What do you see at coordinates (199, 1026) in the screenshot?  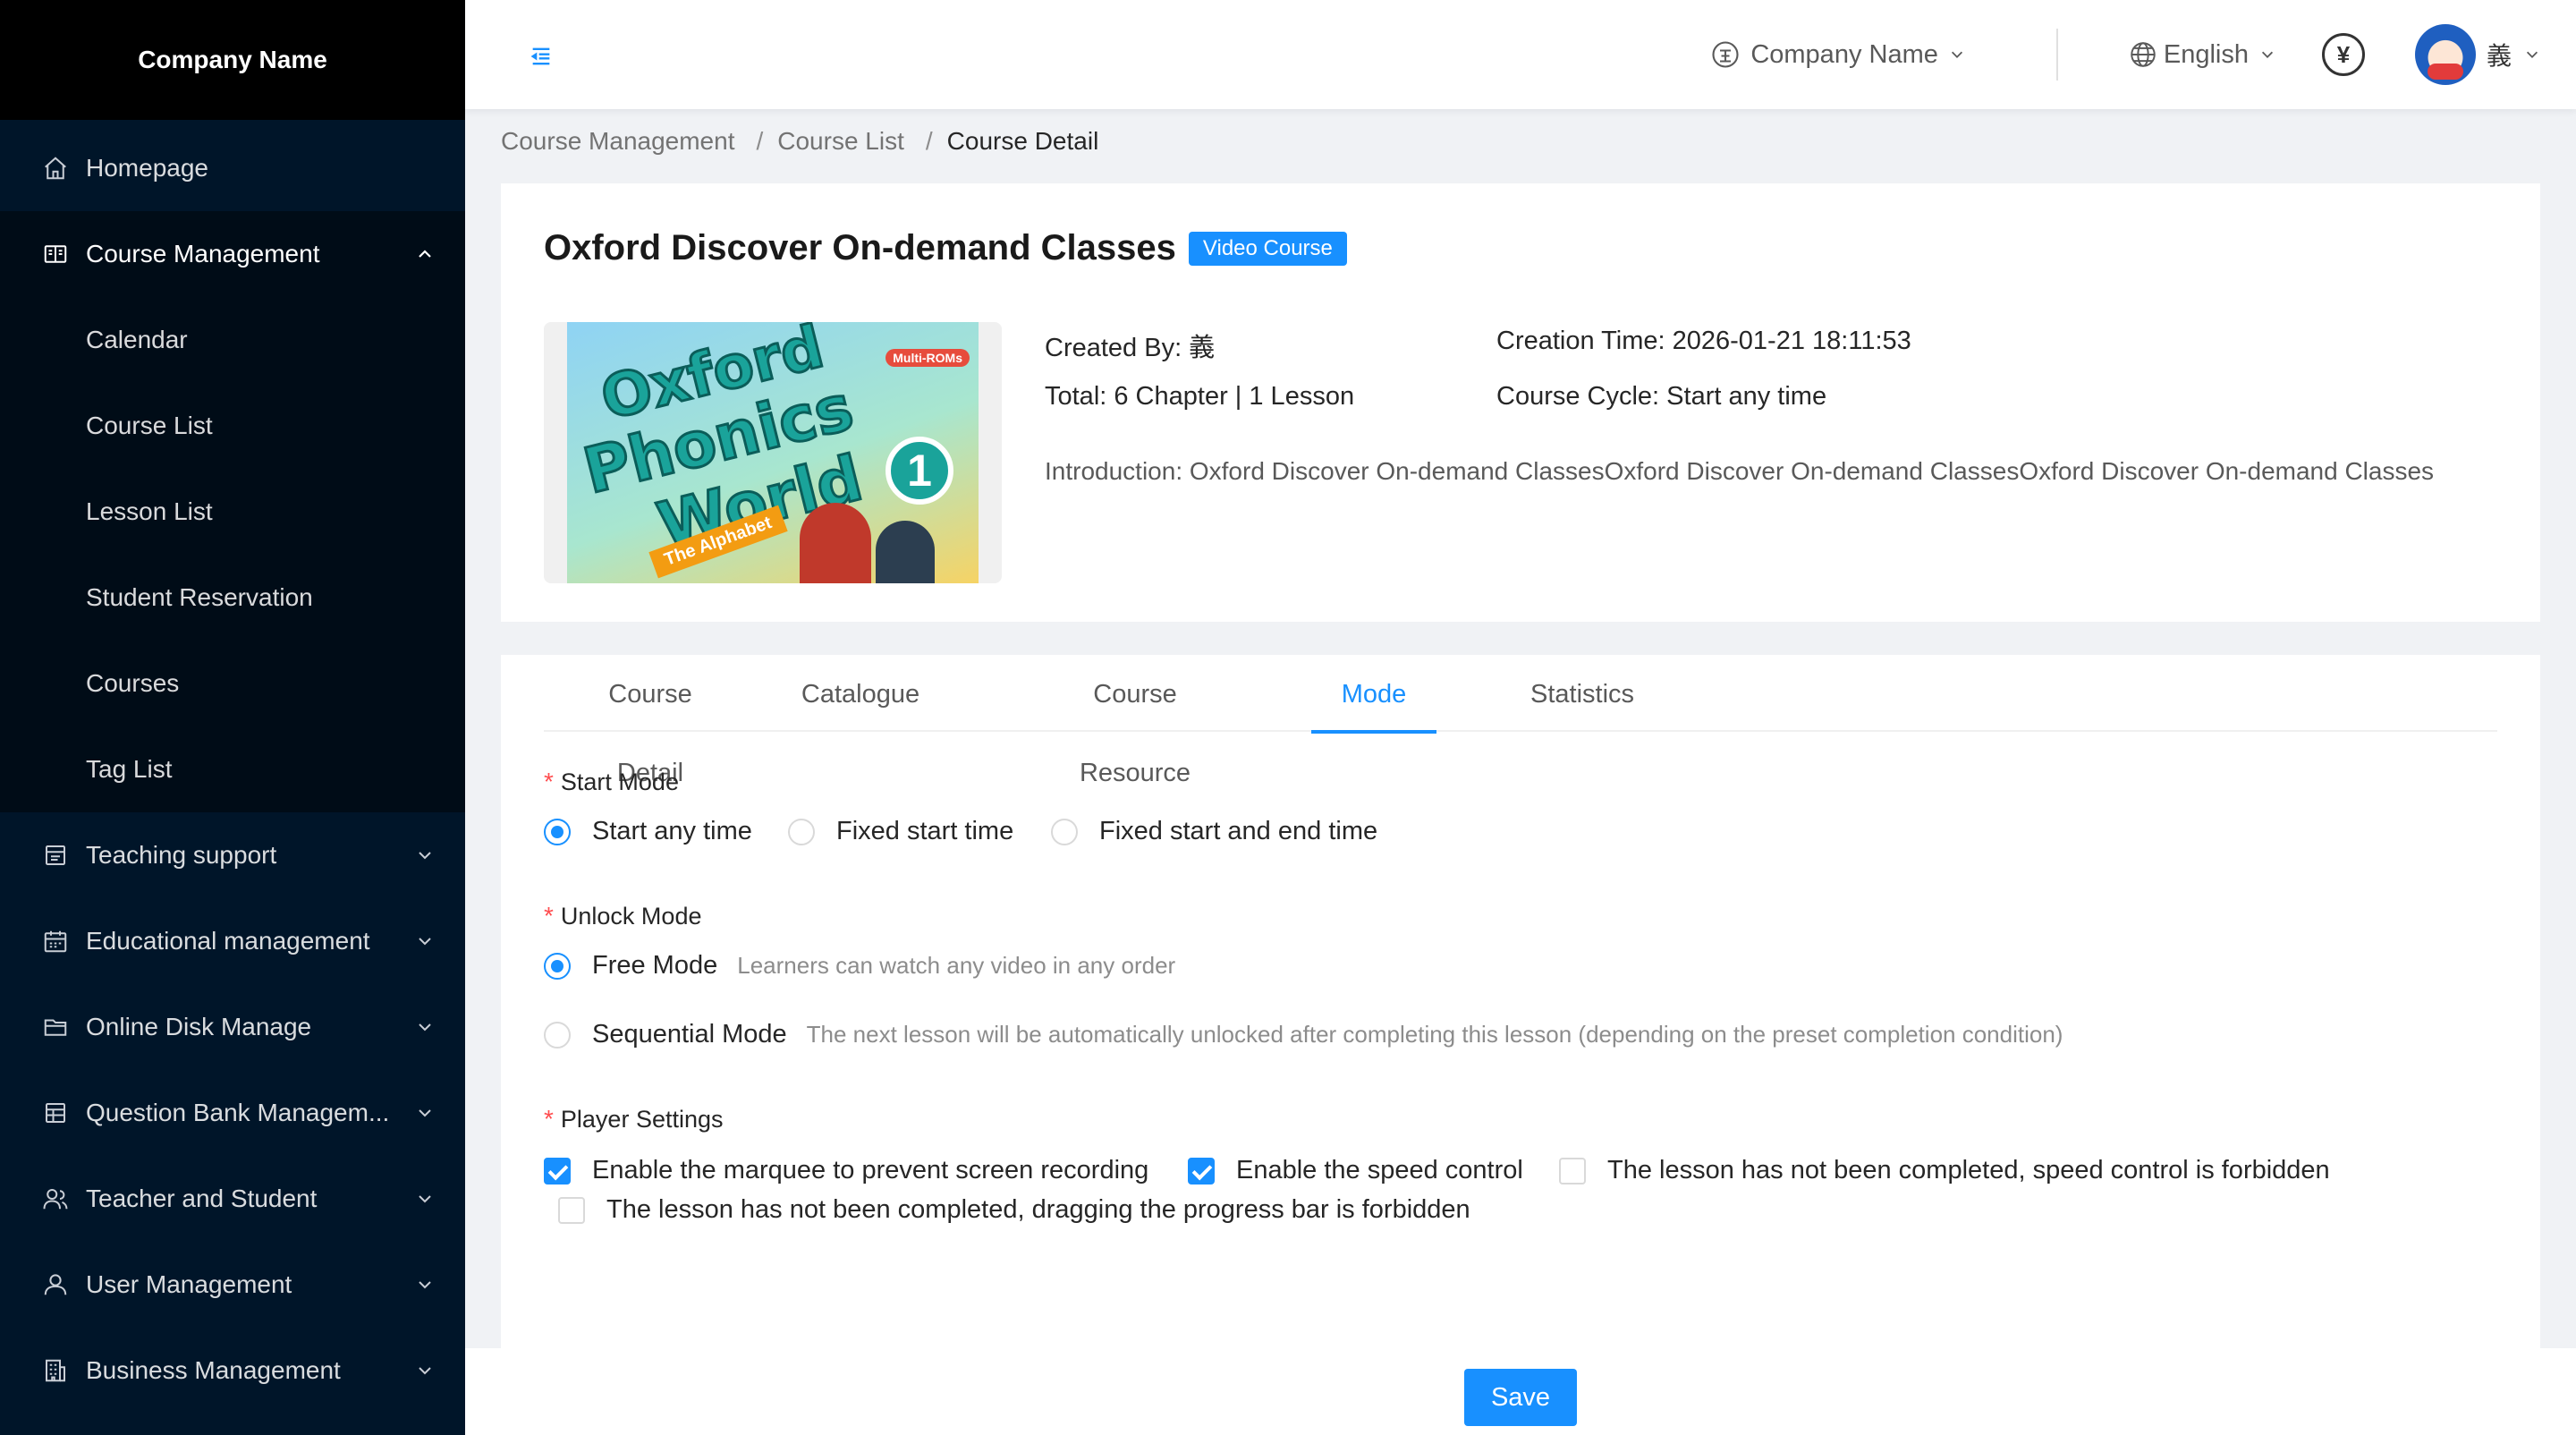 I see `sidebar-item-label: Online Disk Manage` at bounding box center [199, 1026].